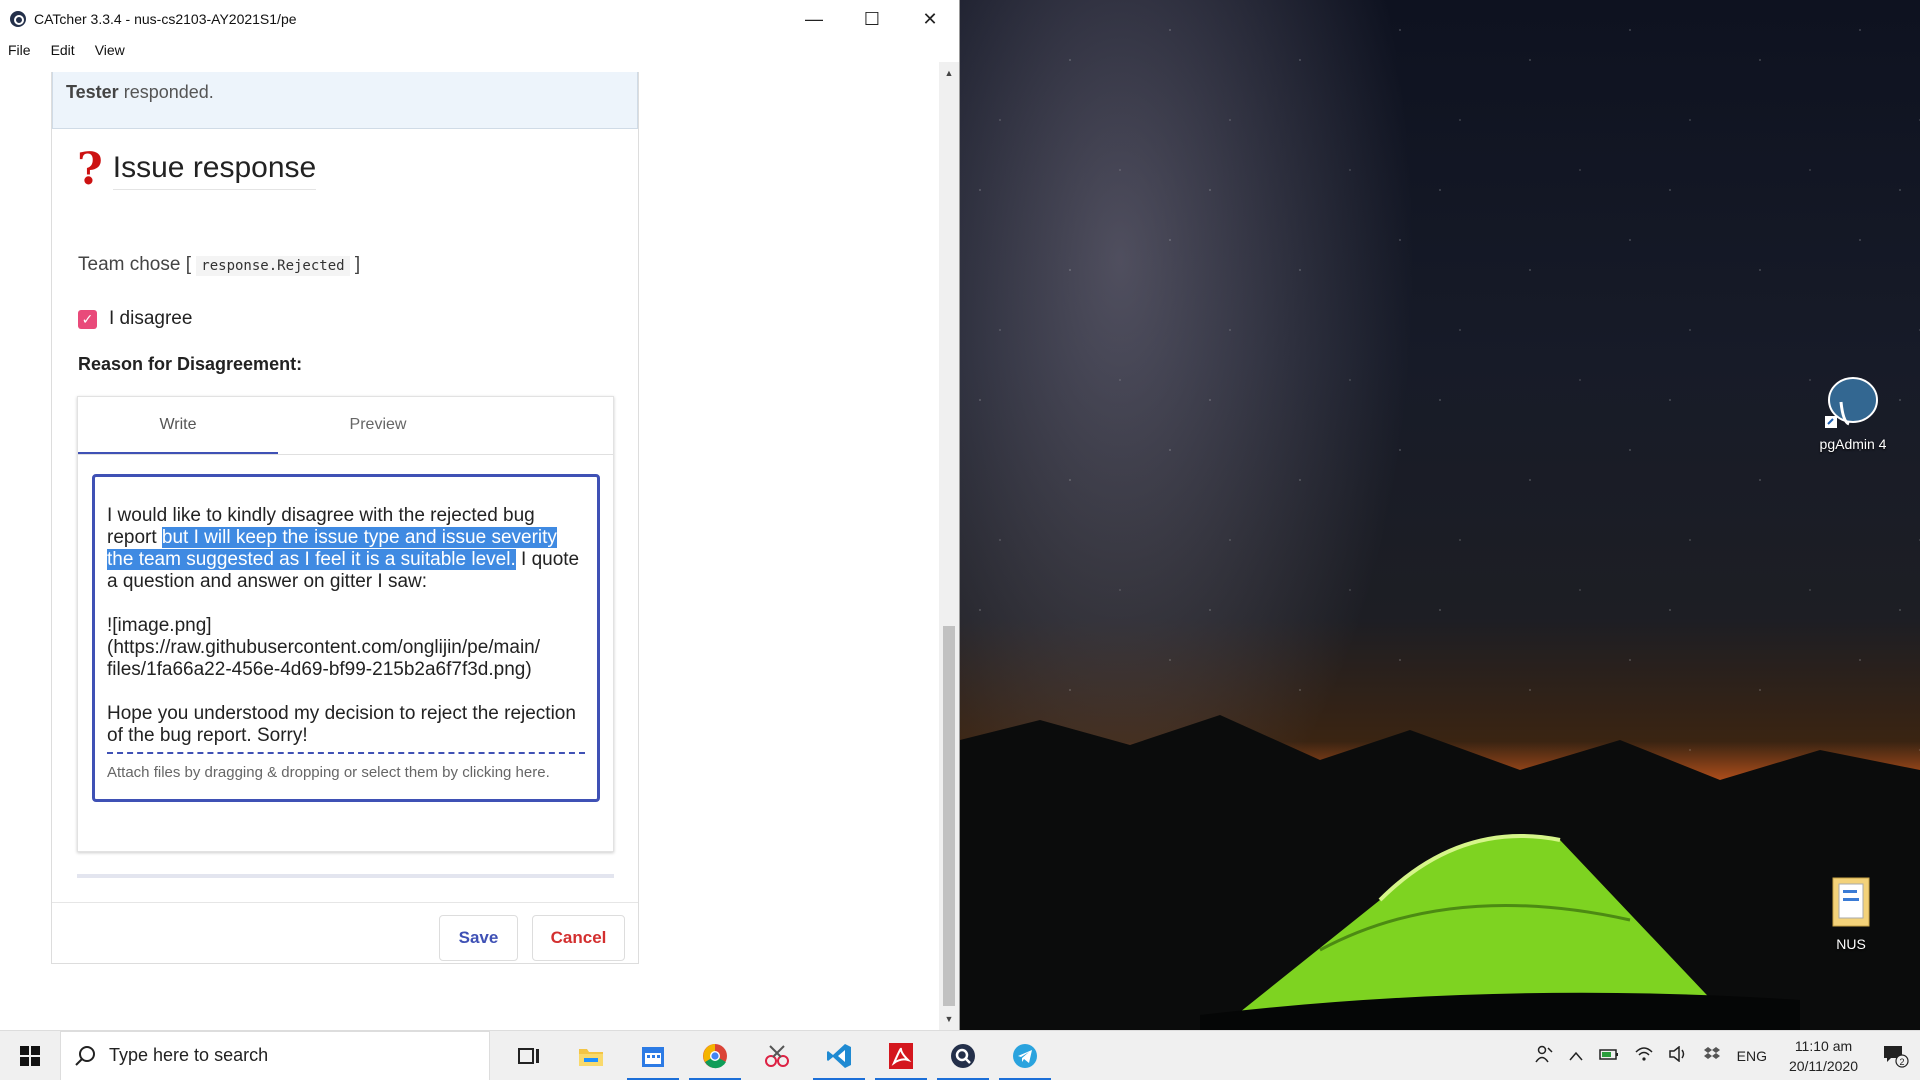 Image resolution: width=1920 pixels, height=1080 pixels. I want to click on scroll-down-arrow-icon: ▼, so click(949, 1019).